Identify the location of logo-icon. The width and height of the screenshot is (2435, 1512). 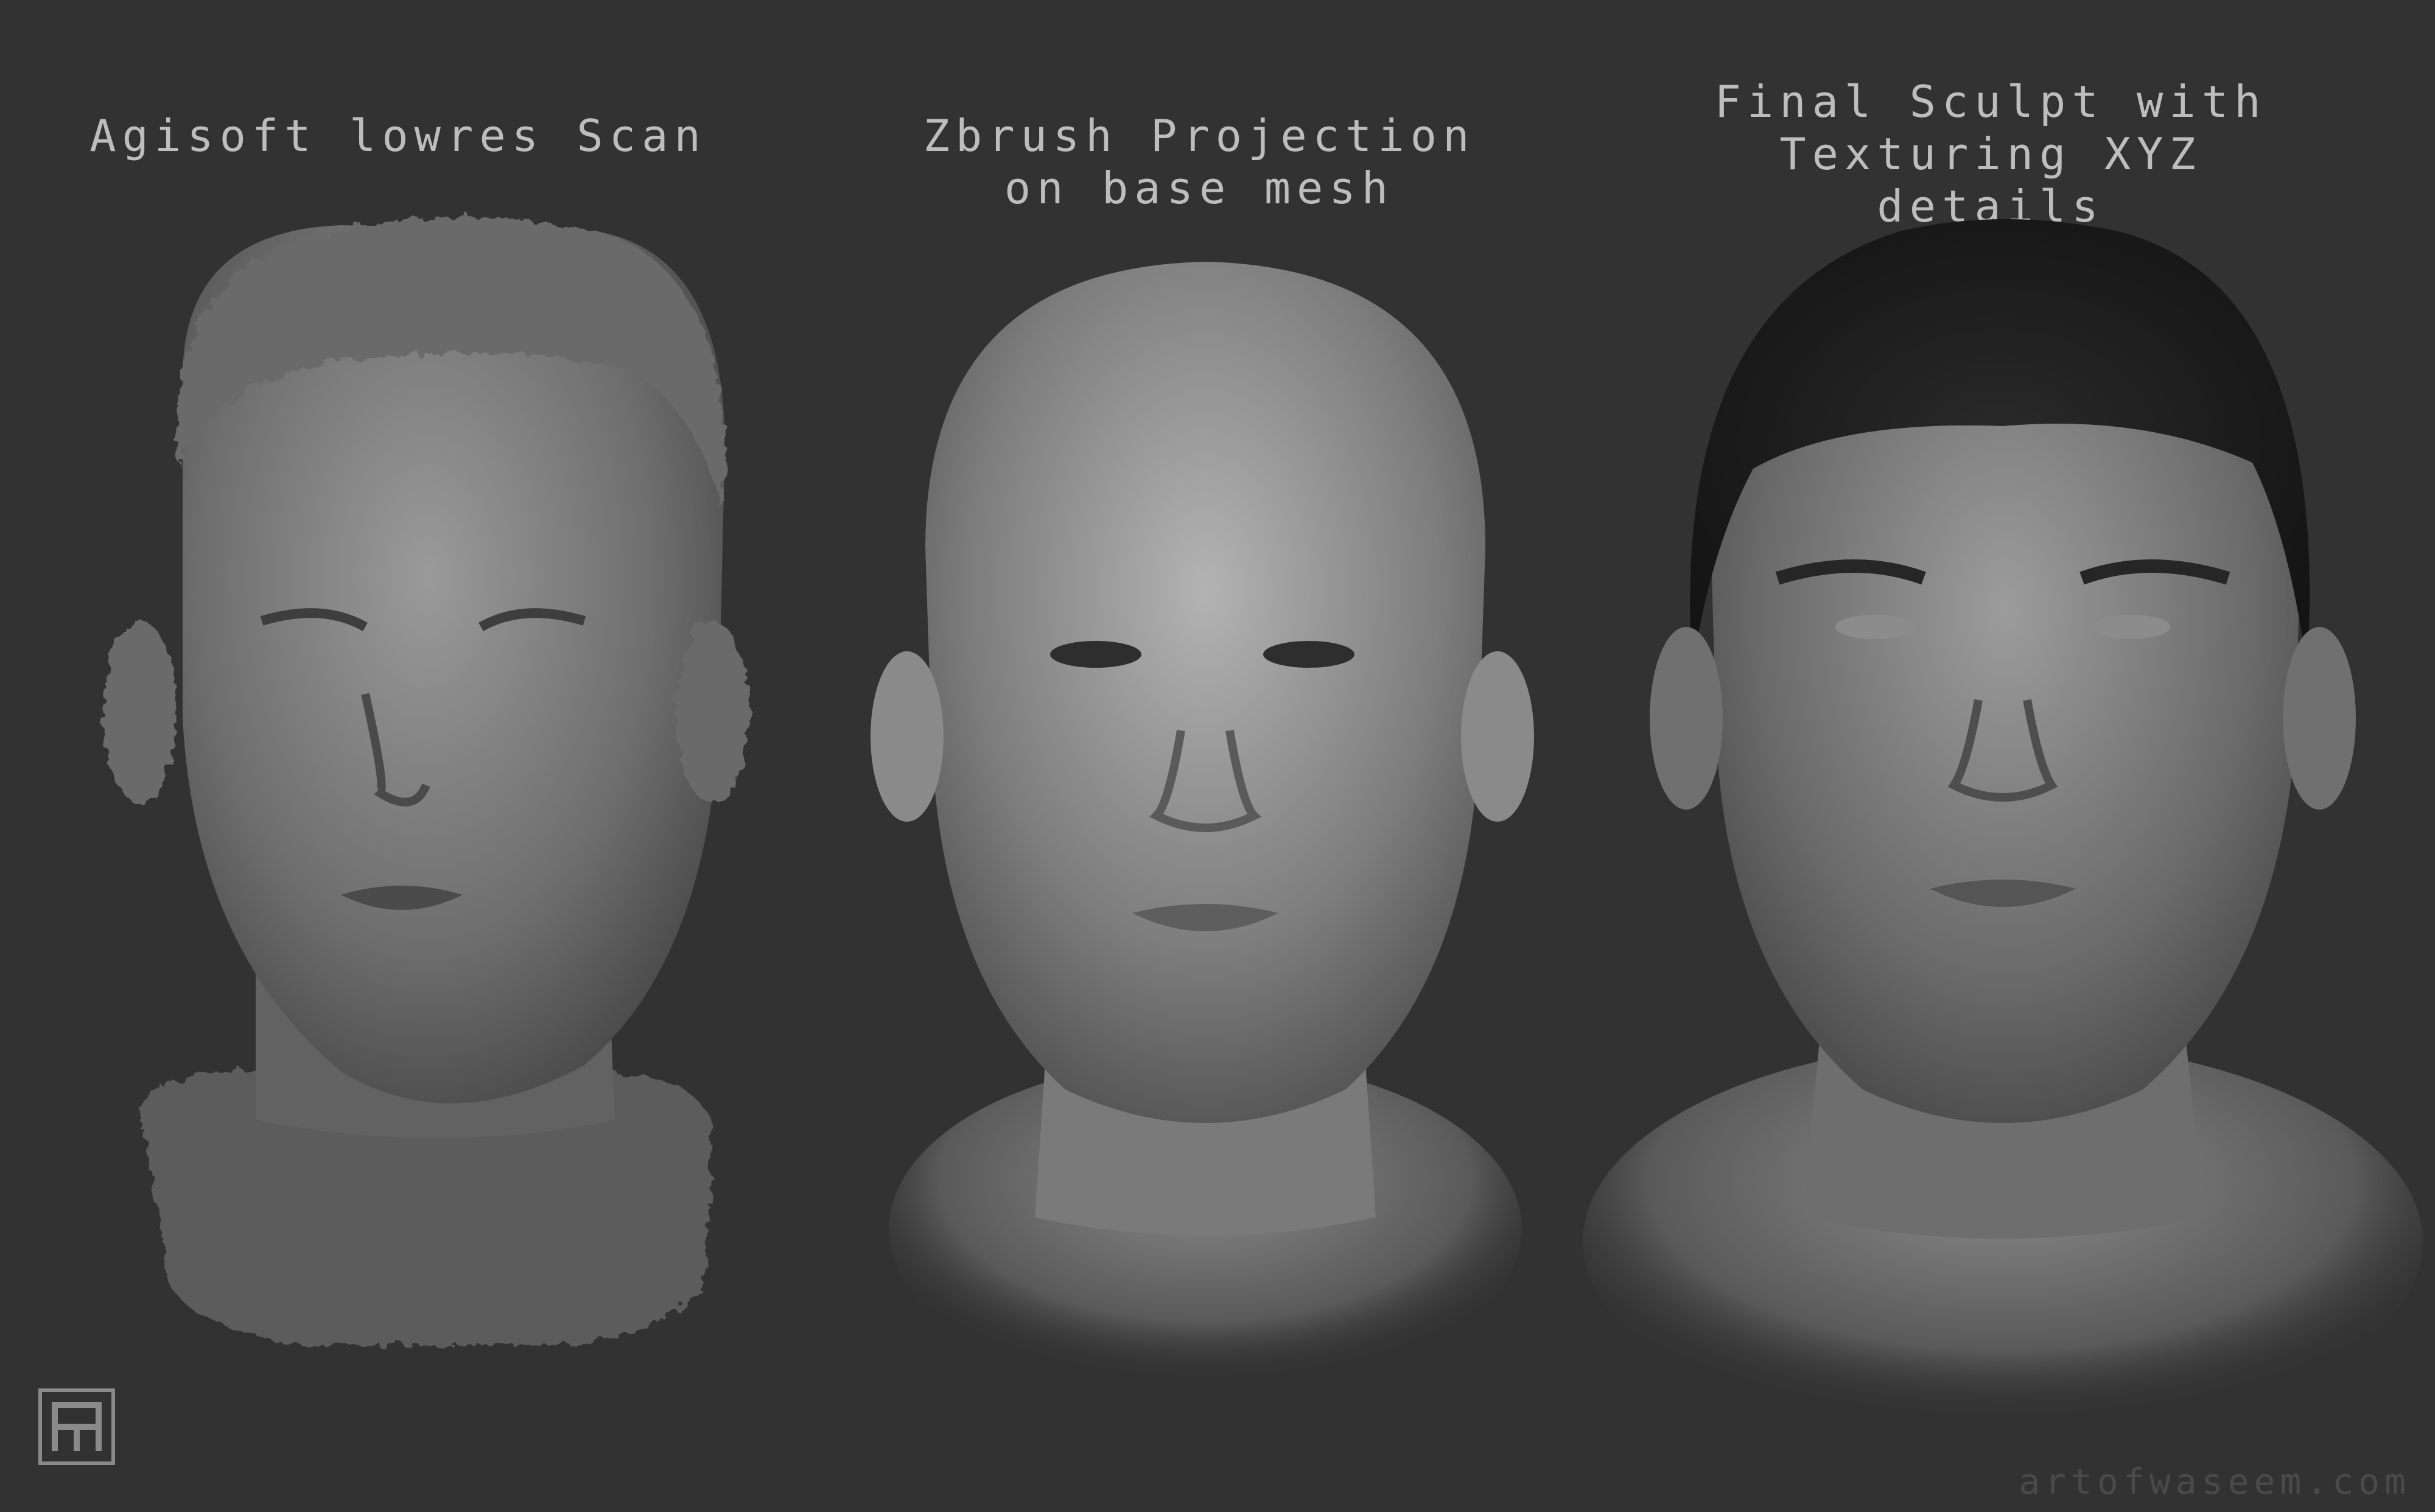
(76, 1426).